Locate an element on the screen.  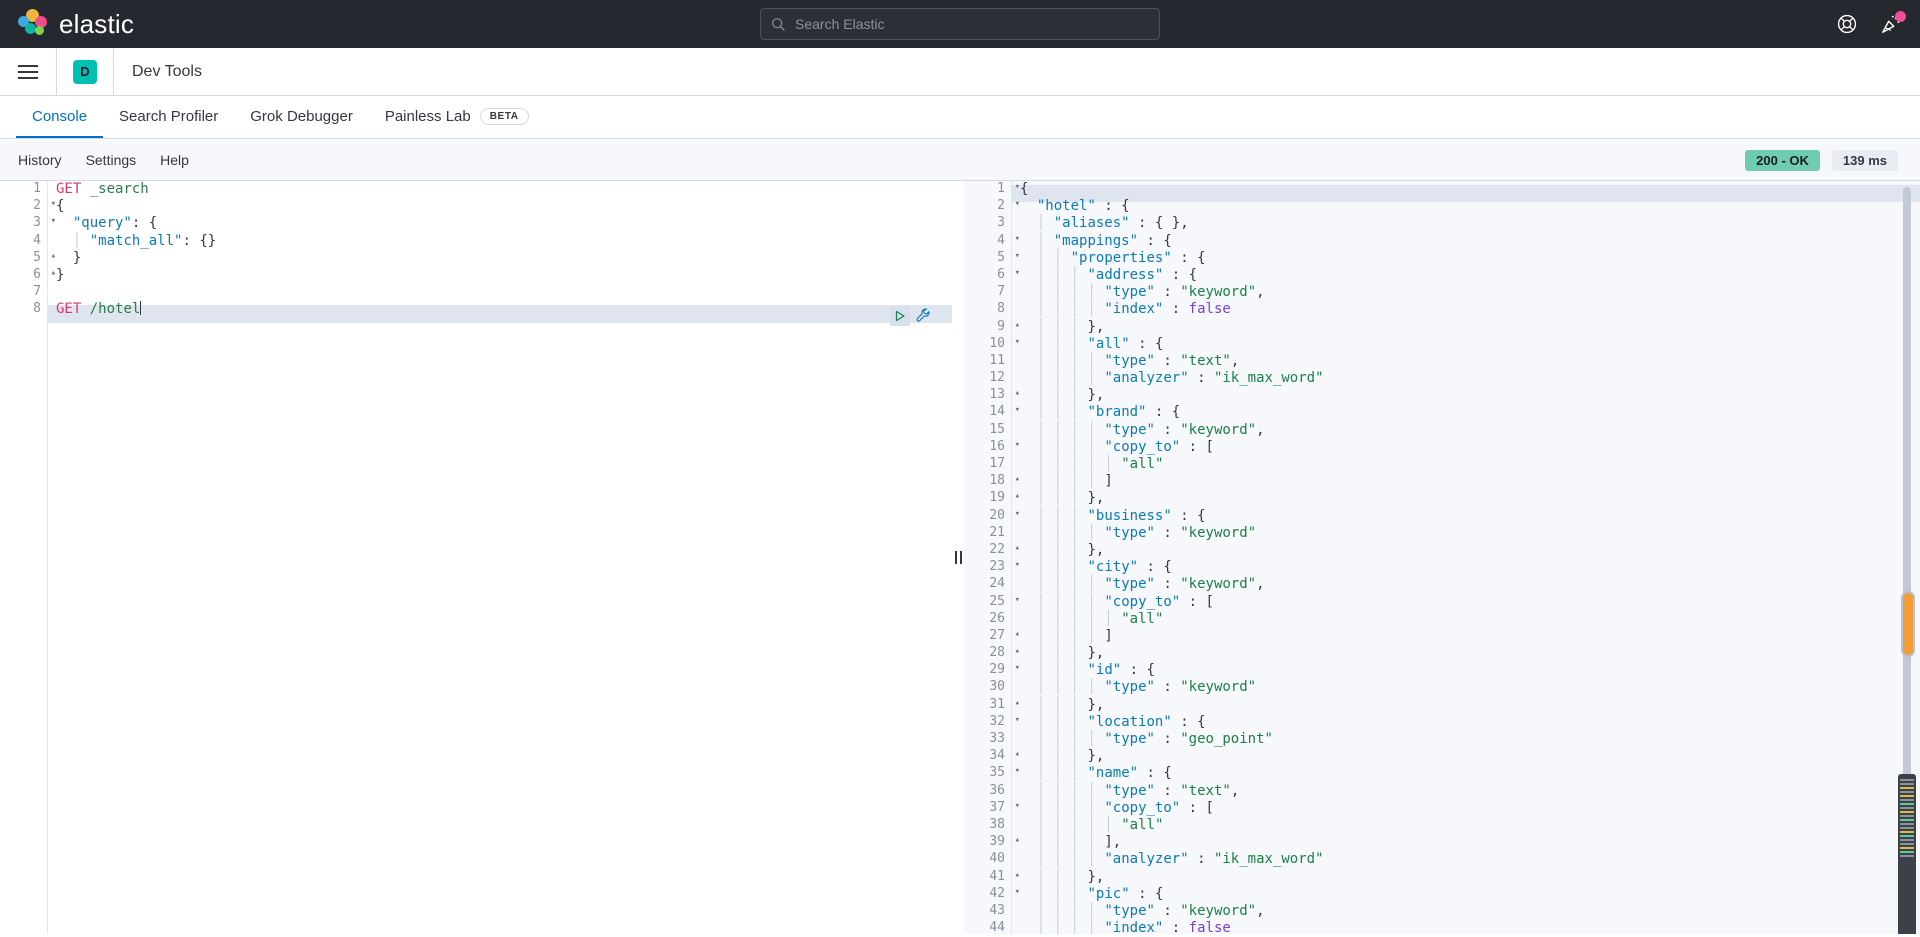
tab-search-profiler: Search Profiler is located at coordinates (168, 117).